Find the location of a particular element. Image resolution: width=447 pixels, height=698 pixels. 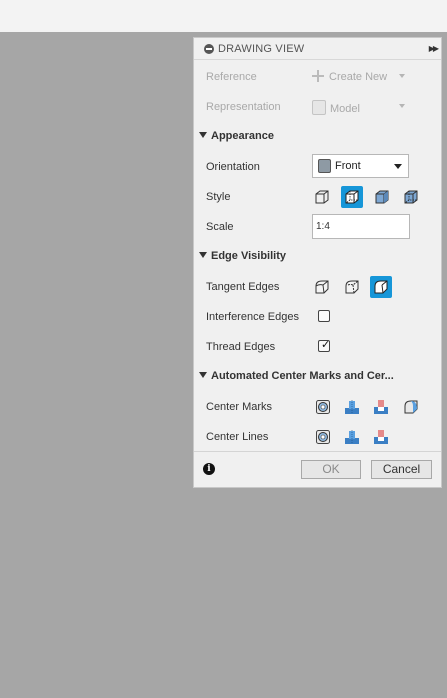

interference-edges-checkbox is located at coordinates (324, 316).